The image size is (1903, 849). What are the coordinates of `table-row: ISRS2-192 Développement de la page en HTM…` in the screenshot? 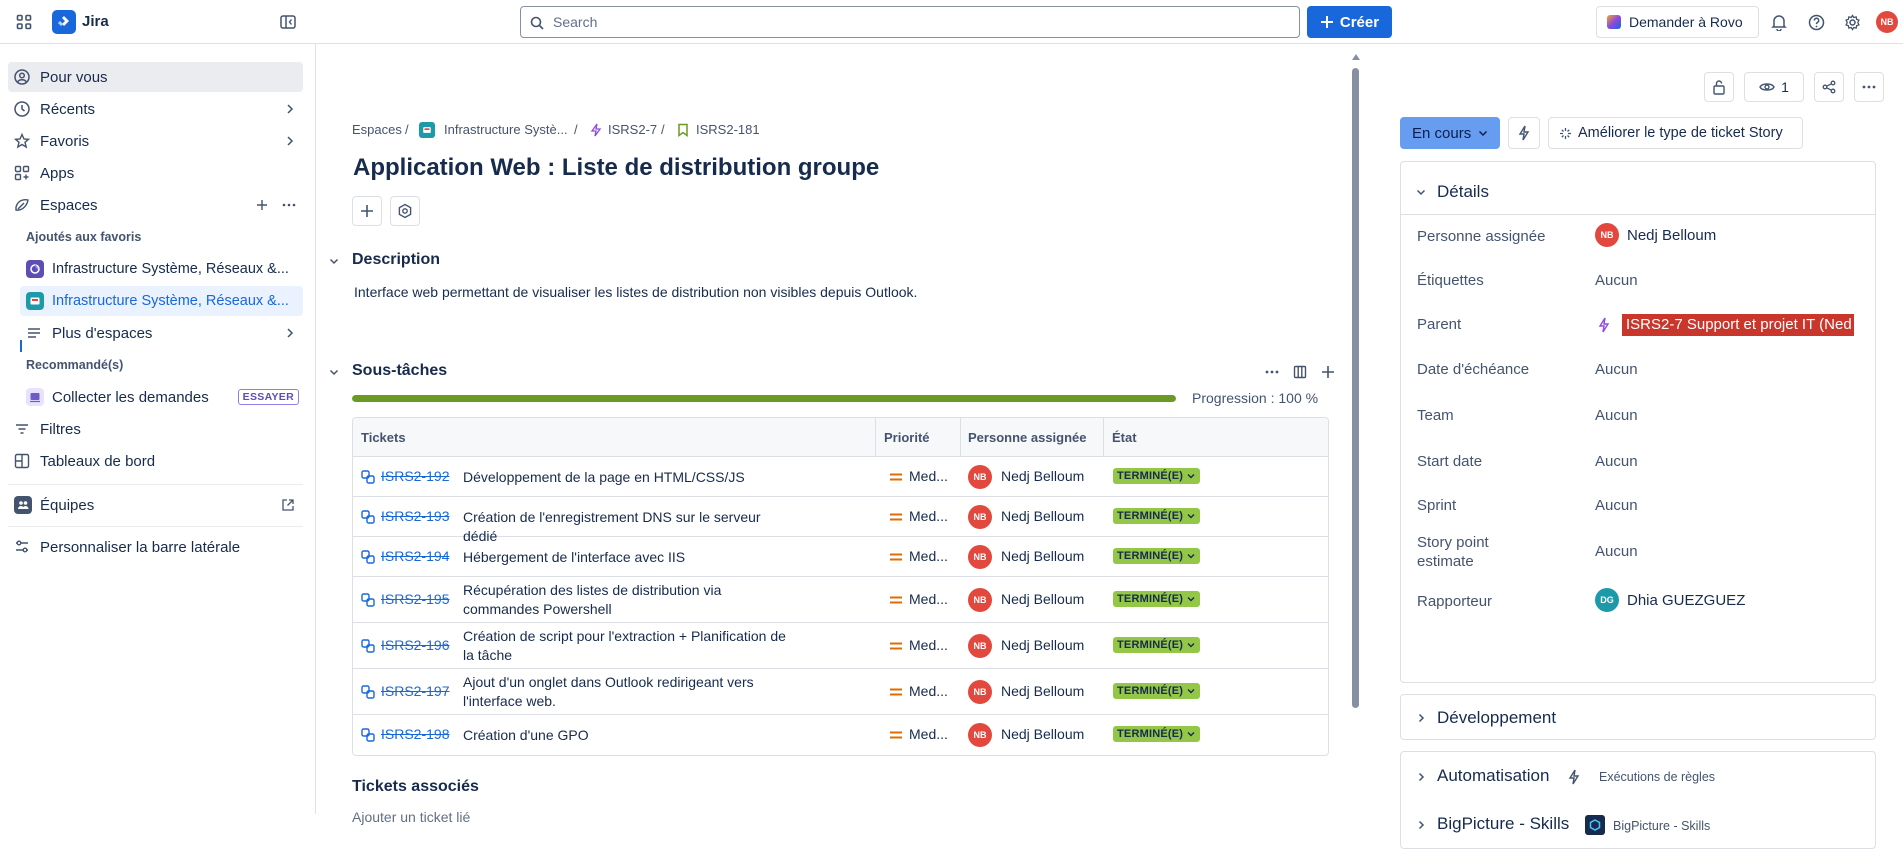 It's located at (840, 477).